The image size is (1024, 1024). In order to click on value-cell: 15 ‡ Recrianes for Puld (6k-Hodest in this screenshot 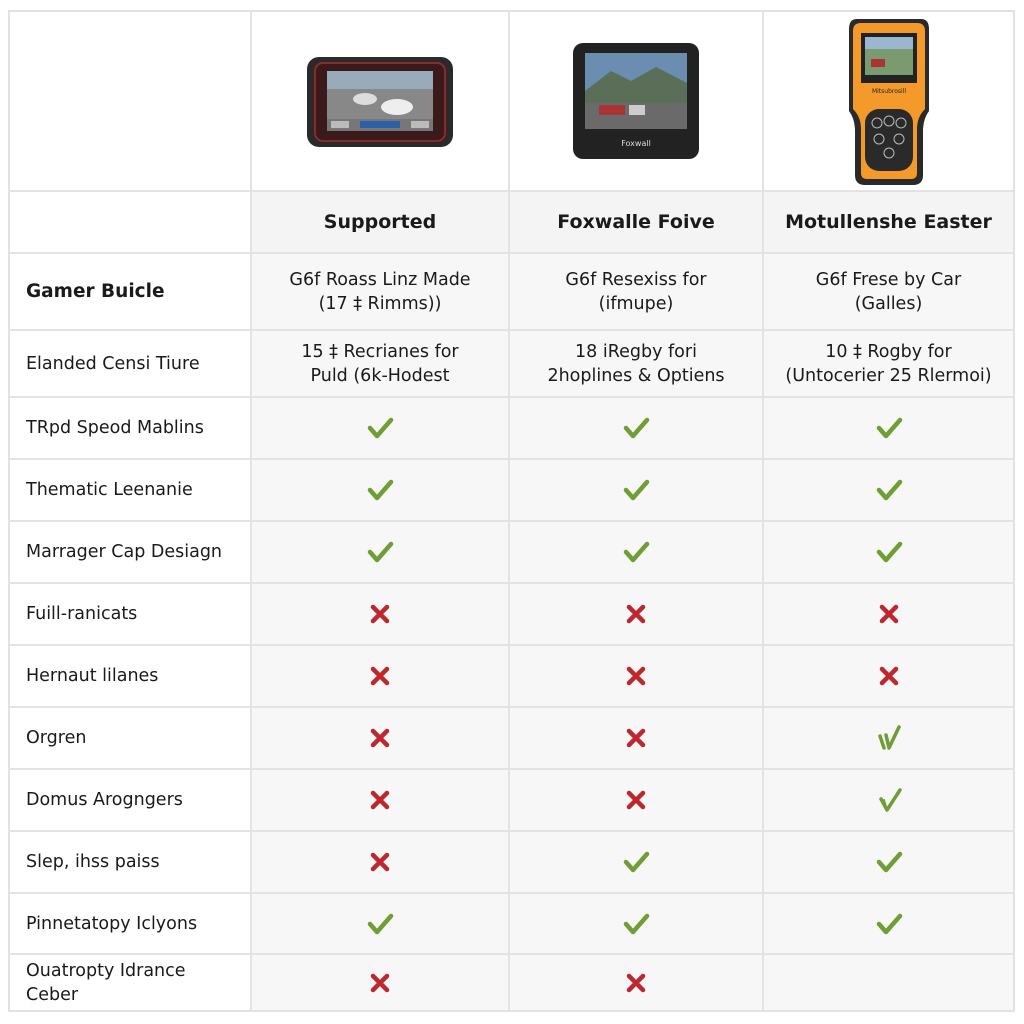, I will do `click(379, 363)`.